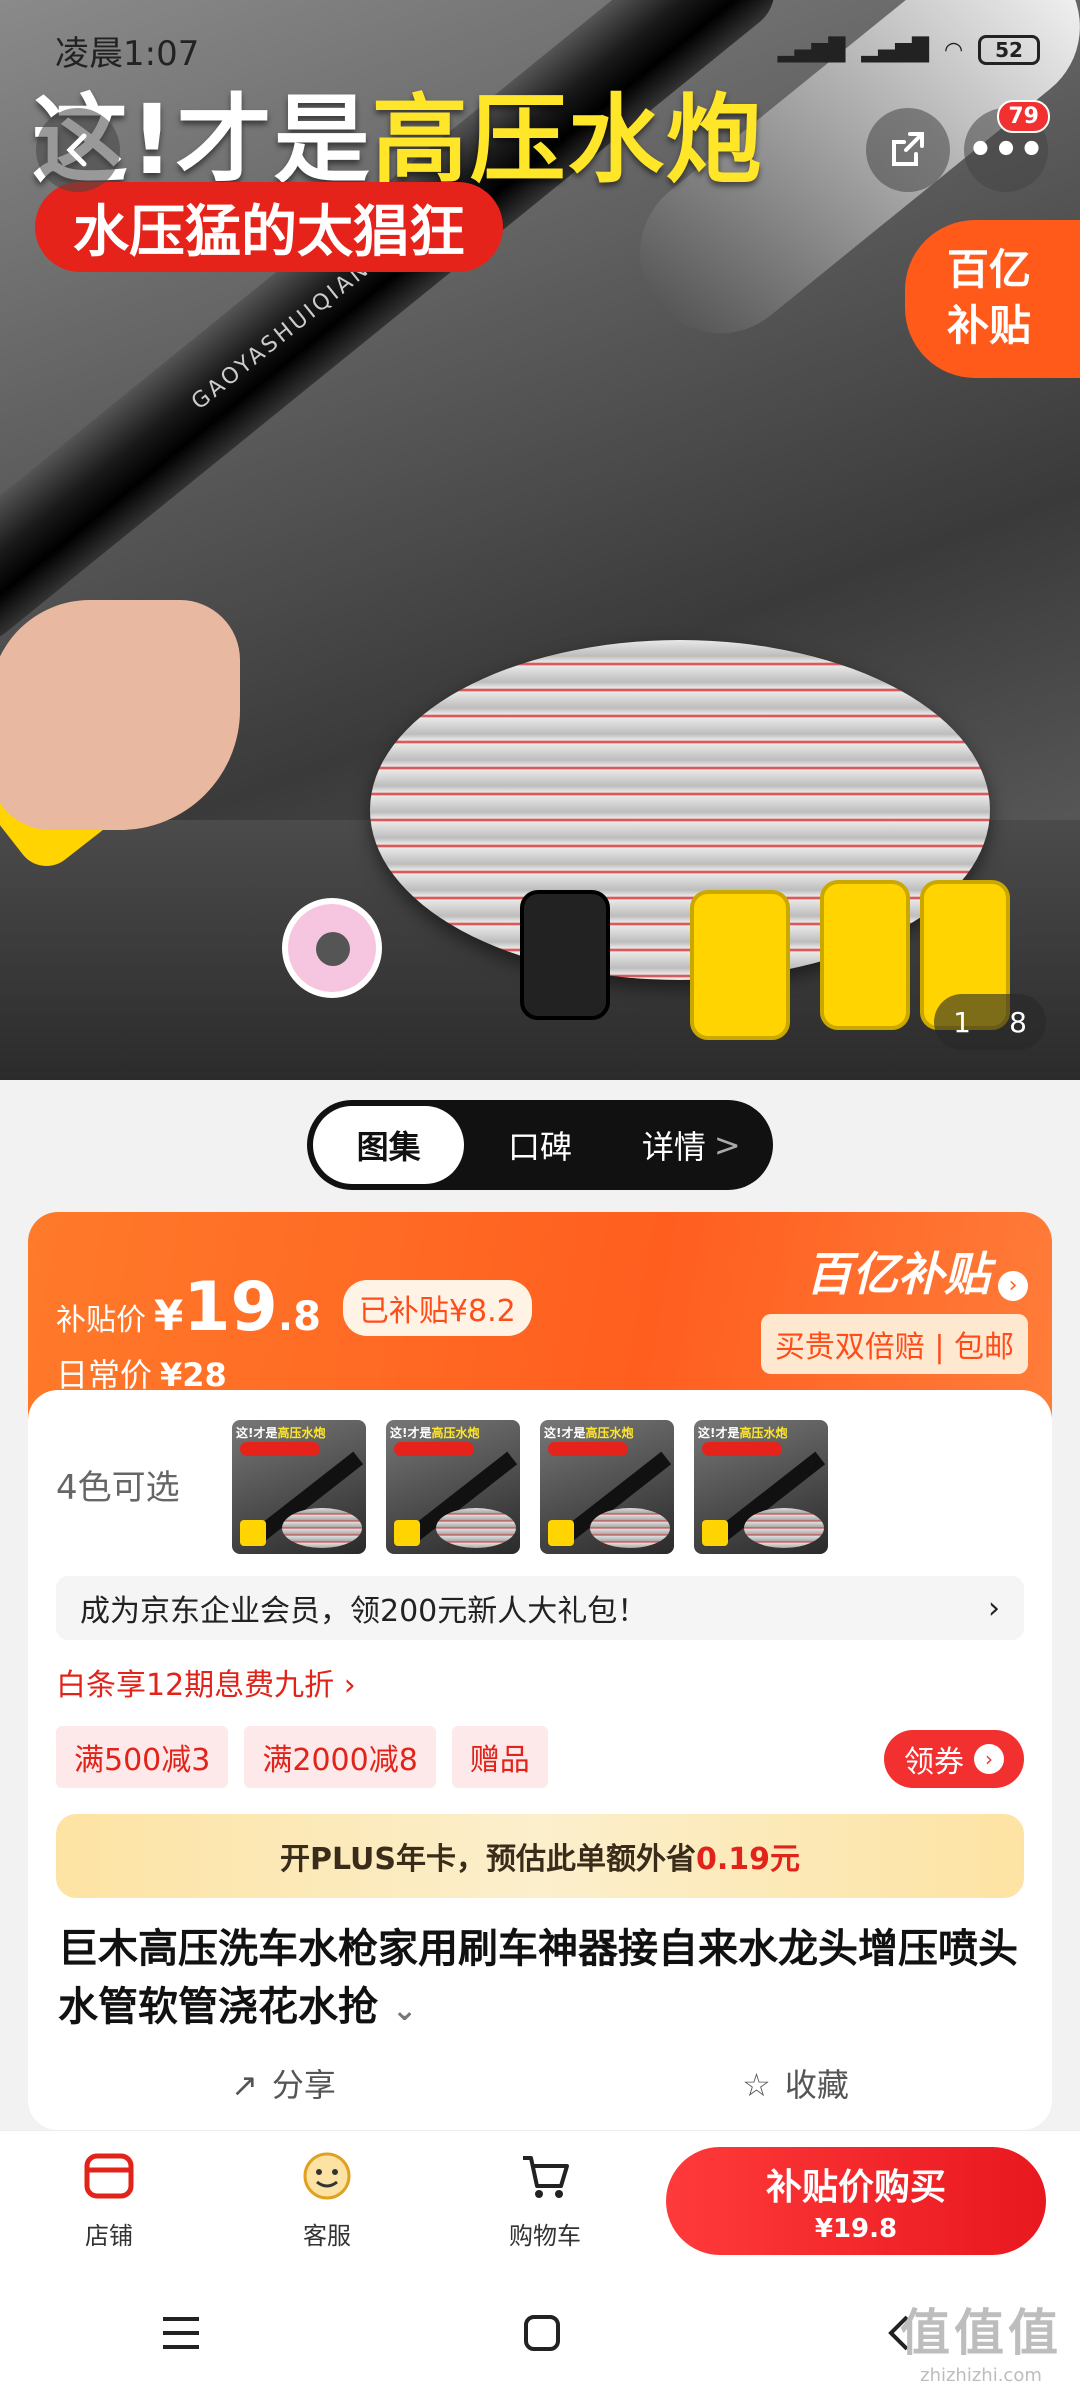 The image size is (1080, 2400). I want to click on media-tabs: 图集 口碑 详情 >, so click(540, 1145).